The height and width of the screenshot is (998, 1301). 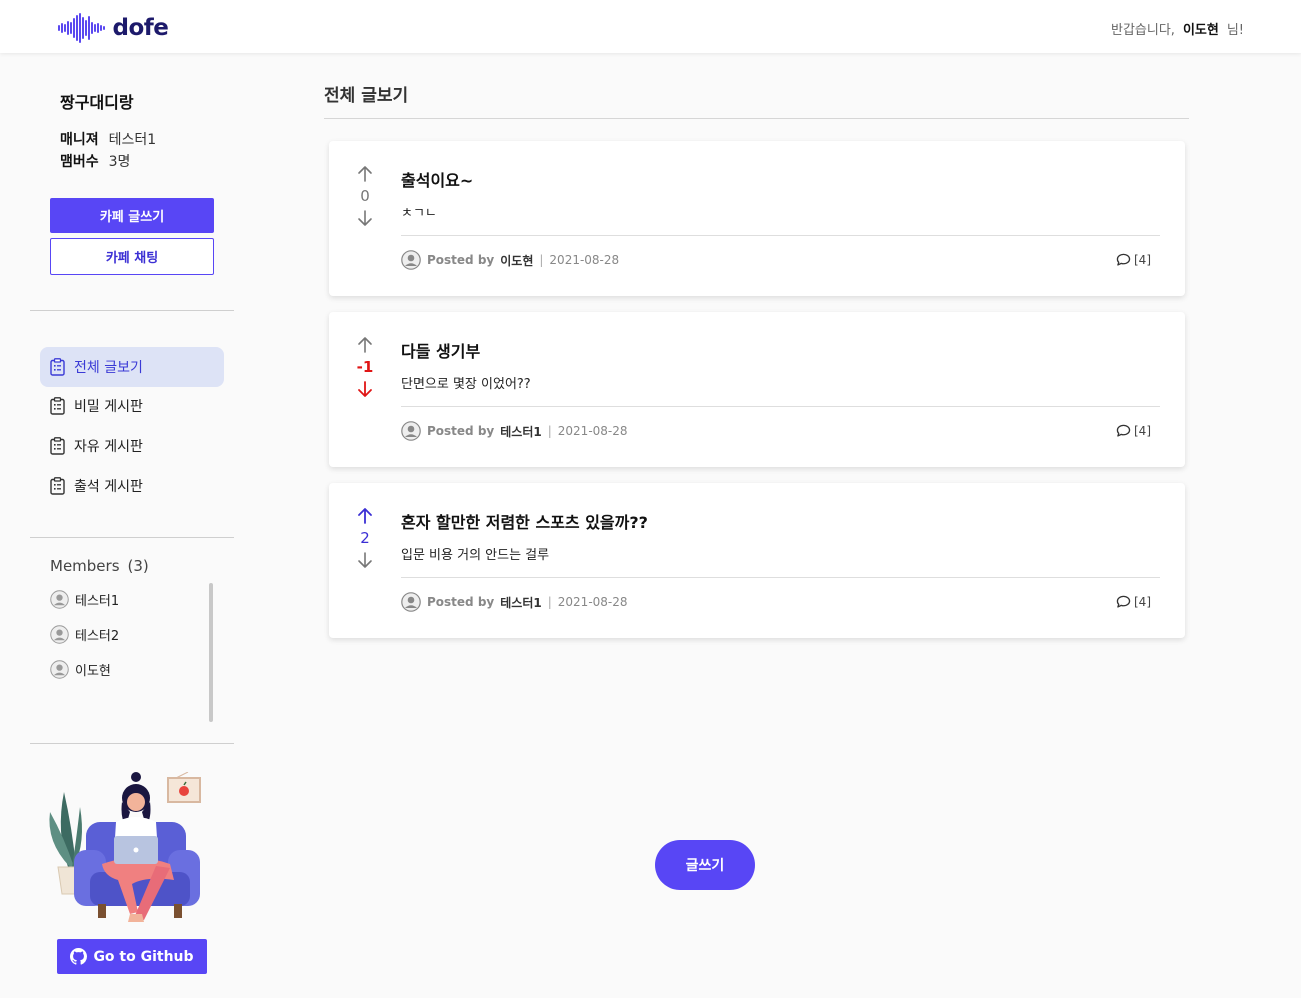 What do you see at coordinates (97, 636) in the screenshot?
I see `member-name: 테스터2` at bounding box center [97, 636].